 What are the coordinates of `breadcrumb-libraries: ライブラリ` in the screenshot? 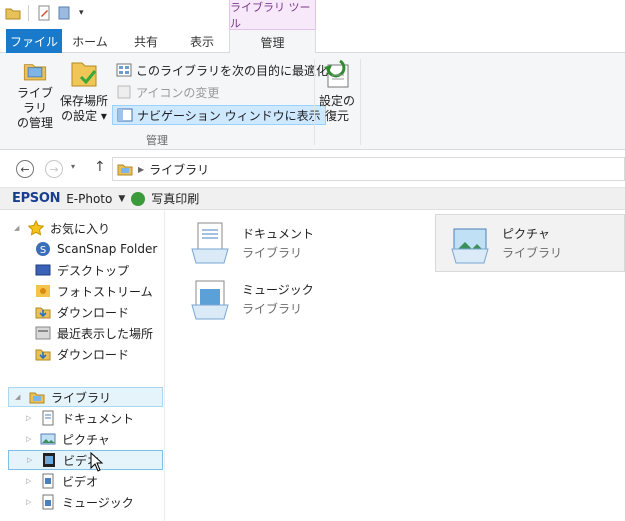 It's located at (179, 169).